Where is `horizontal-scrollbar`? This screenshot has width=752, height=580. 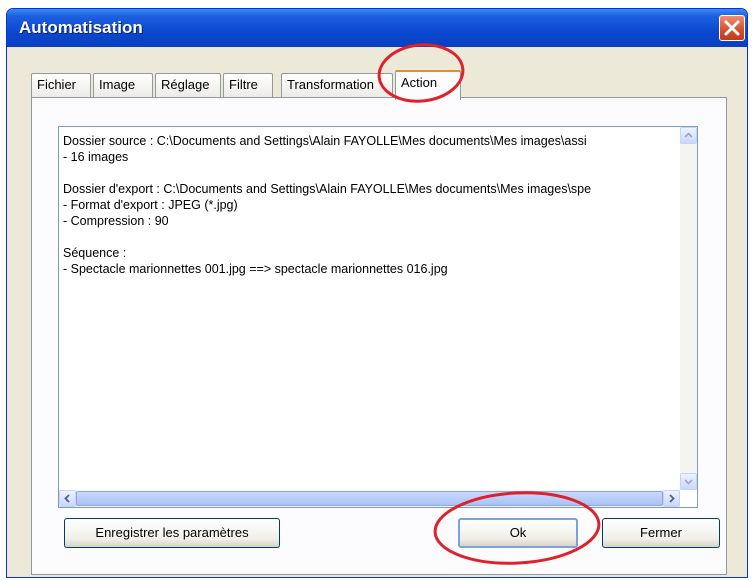
horizontal-scrollbar is located at coordinates (369, 498).